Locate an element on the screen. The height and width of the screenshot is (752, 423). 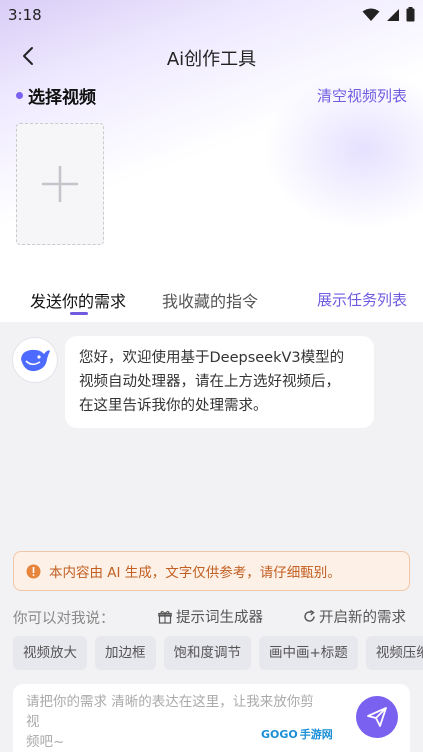
watermark-text: 手游网 is located at coordinates (316, 734).